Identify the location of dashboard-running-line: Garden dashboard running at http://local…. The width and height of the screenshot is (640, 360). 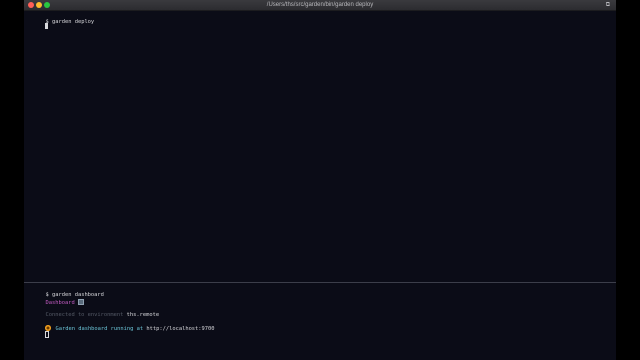
(120, 325).